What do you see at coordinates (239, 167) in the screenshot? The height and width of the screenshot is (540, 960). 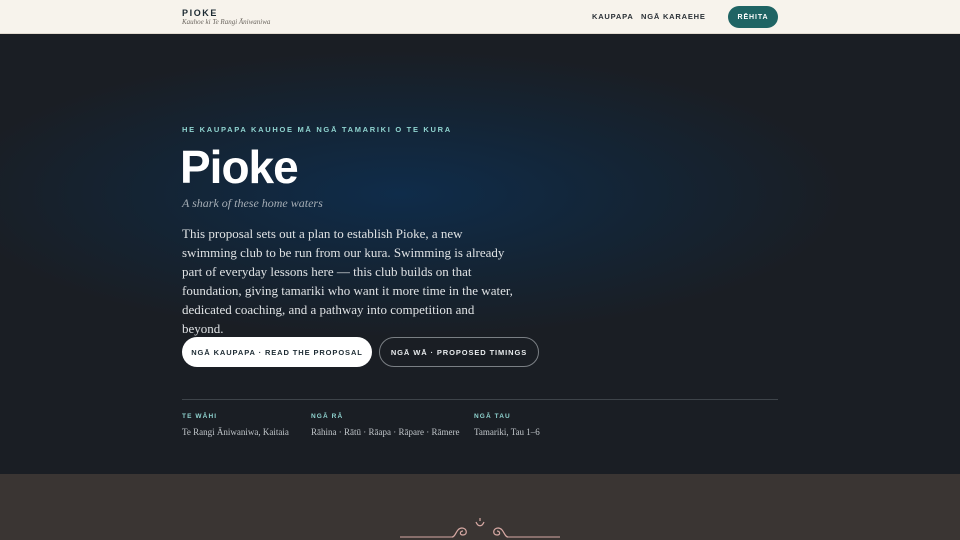 I see `hero-title: Pioke` at bounding box center [239, 167].